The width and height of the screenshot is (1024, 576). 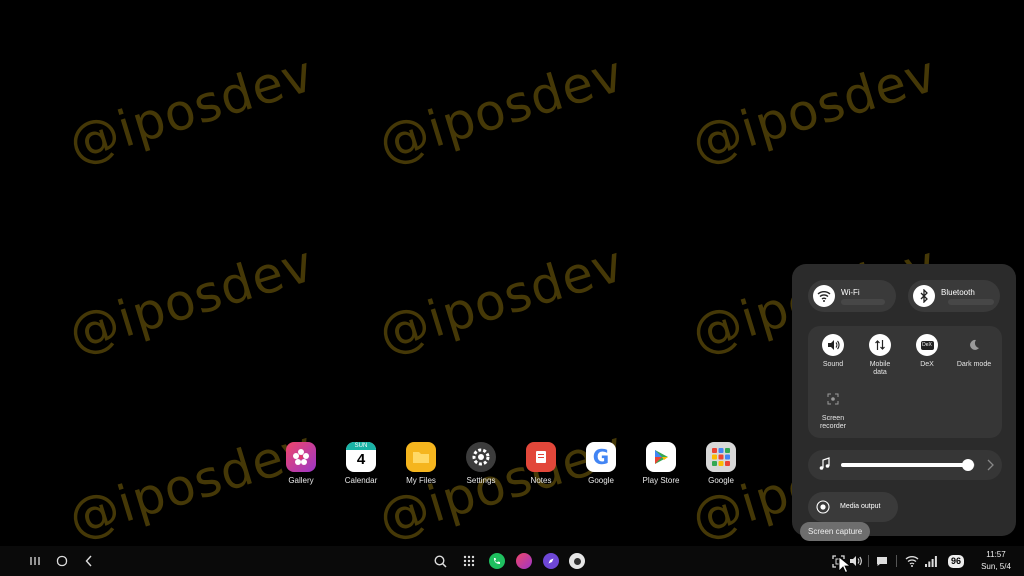 I want to click on volume-slider, so click(x=908, y=465).